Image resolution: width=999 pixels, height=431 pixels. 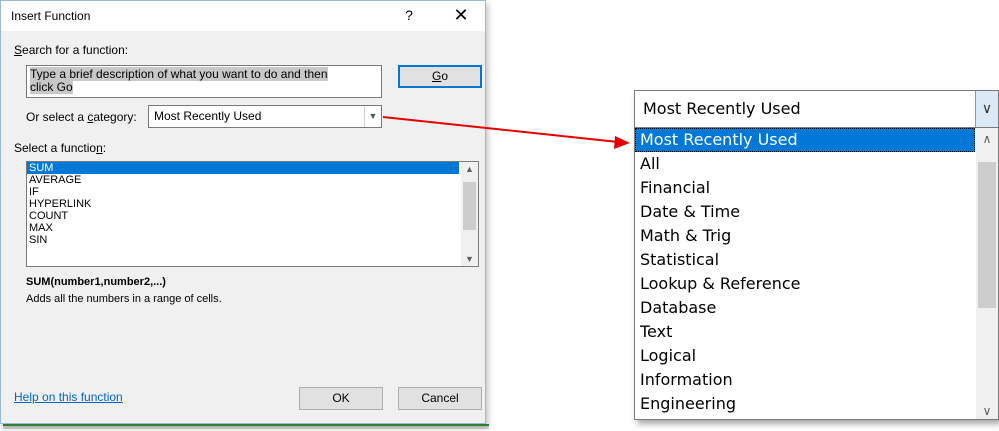 What do you see at coordinates (987, 139) in the screenshot?
I see `chevron-up-icon: ∧` at bounding box center [987, 139].